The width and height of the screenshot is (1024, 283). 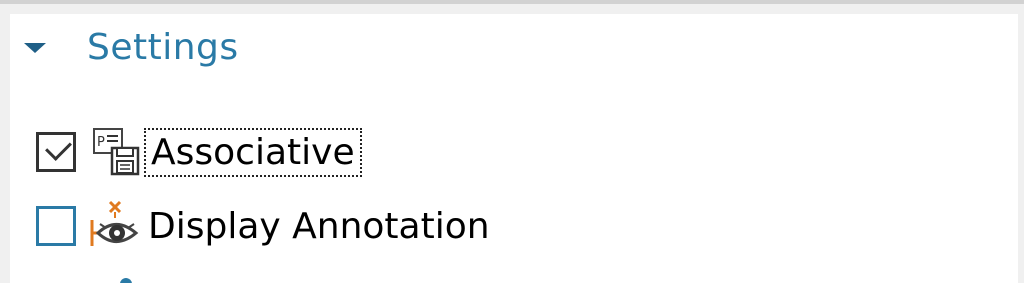 What do you see at coordinates (114, 223) in the screenshot?
I see `display-annotation-eye-icon` at bounding box center [114, 223].